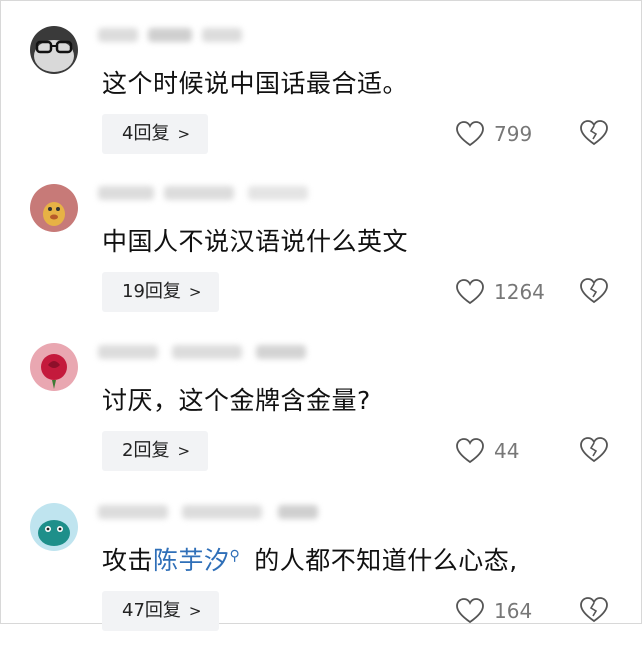 This screenshot has width=642, height=663. Describe the element at coordinates (513, 134) in the screenshot. I see `like-count: 799` at that location.